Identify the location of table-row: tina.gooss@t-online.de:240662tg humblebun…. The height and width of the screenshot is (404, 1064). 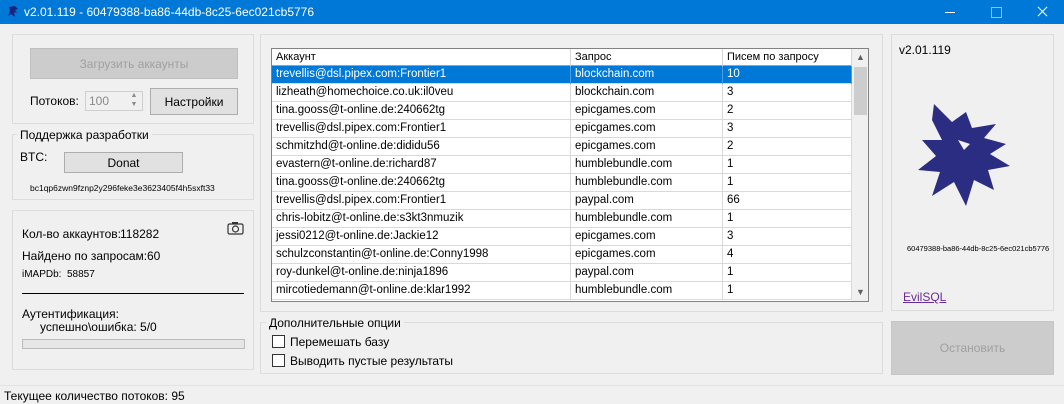
(562, 183).